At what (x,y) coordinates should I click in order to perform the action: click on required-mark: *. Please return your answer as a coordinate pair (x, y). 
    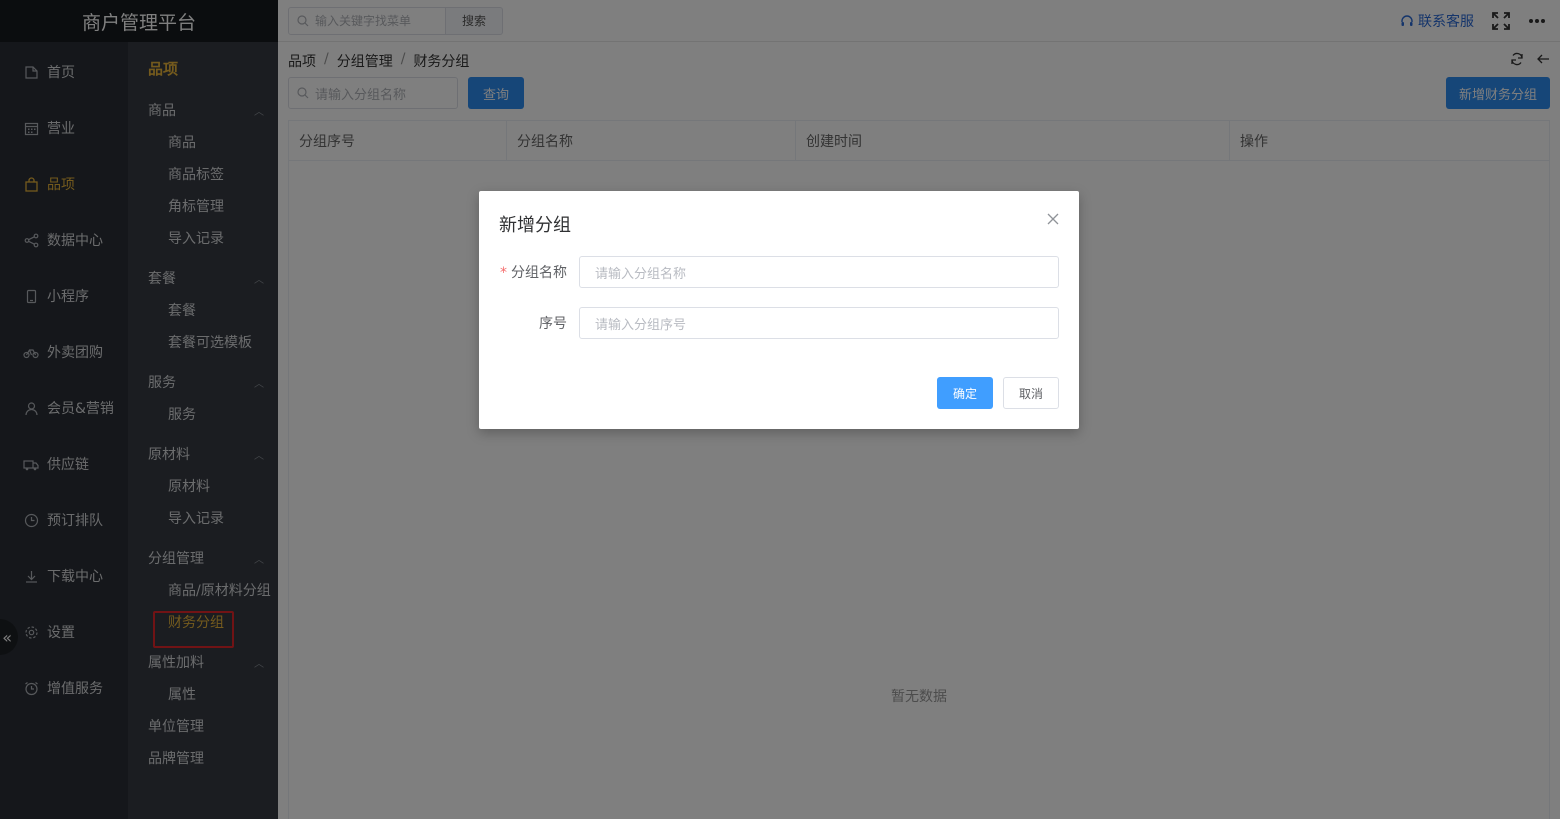
    Looking at the image, I should click on (503, 273).